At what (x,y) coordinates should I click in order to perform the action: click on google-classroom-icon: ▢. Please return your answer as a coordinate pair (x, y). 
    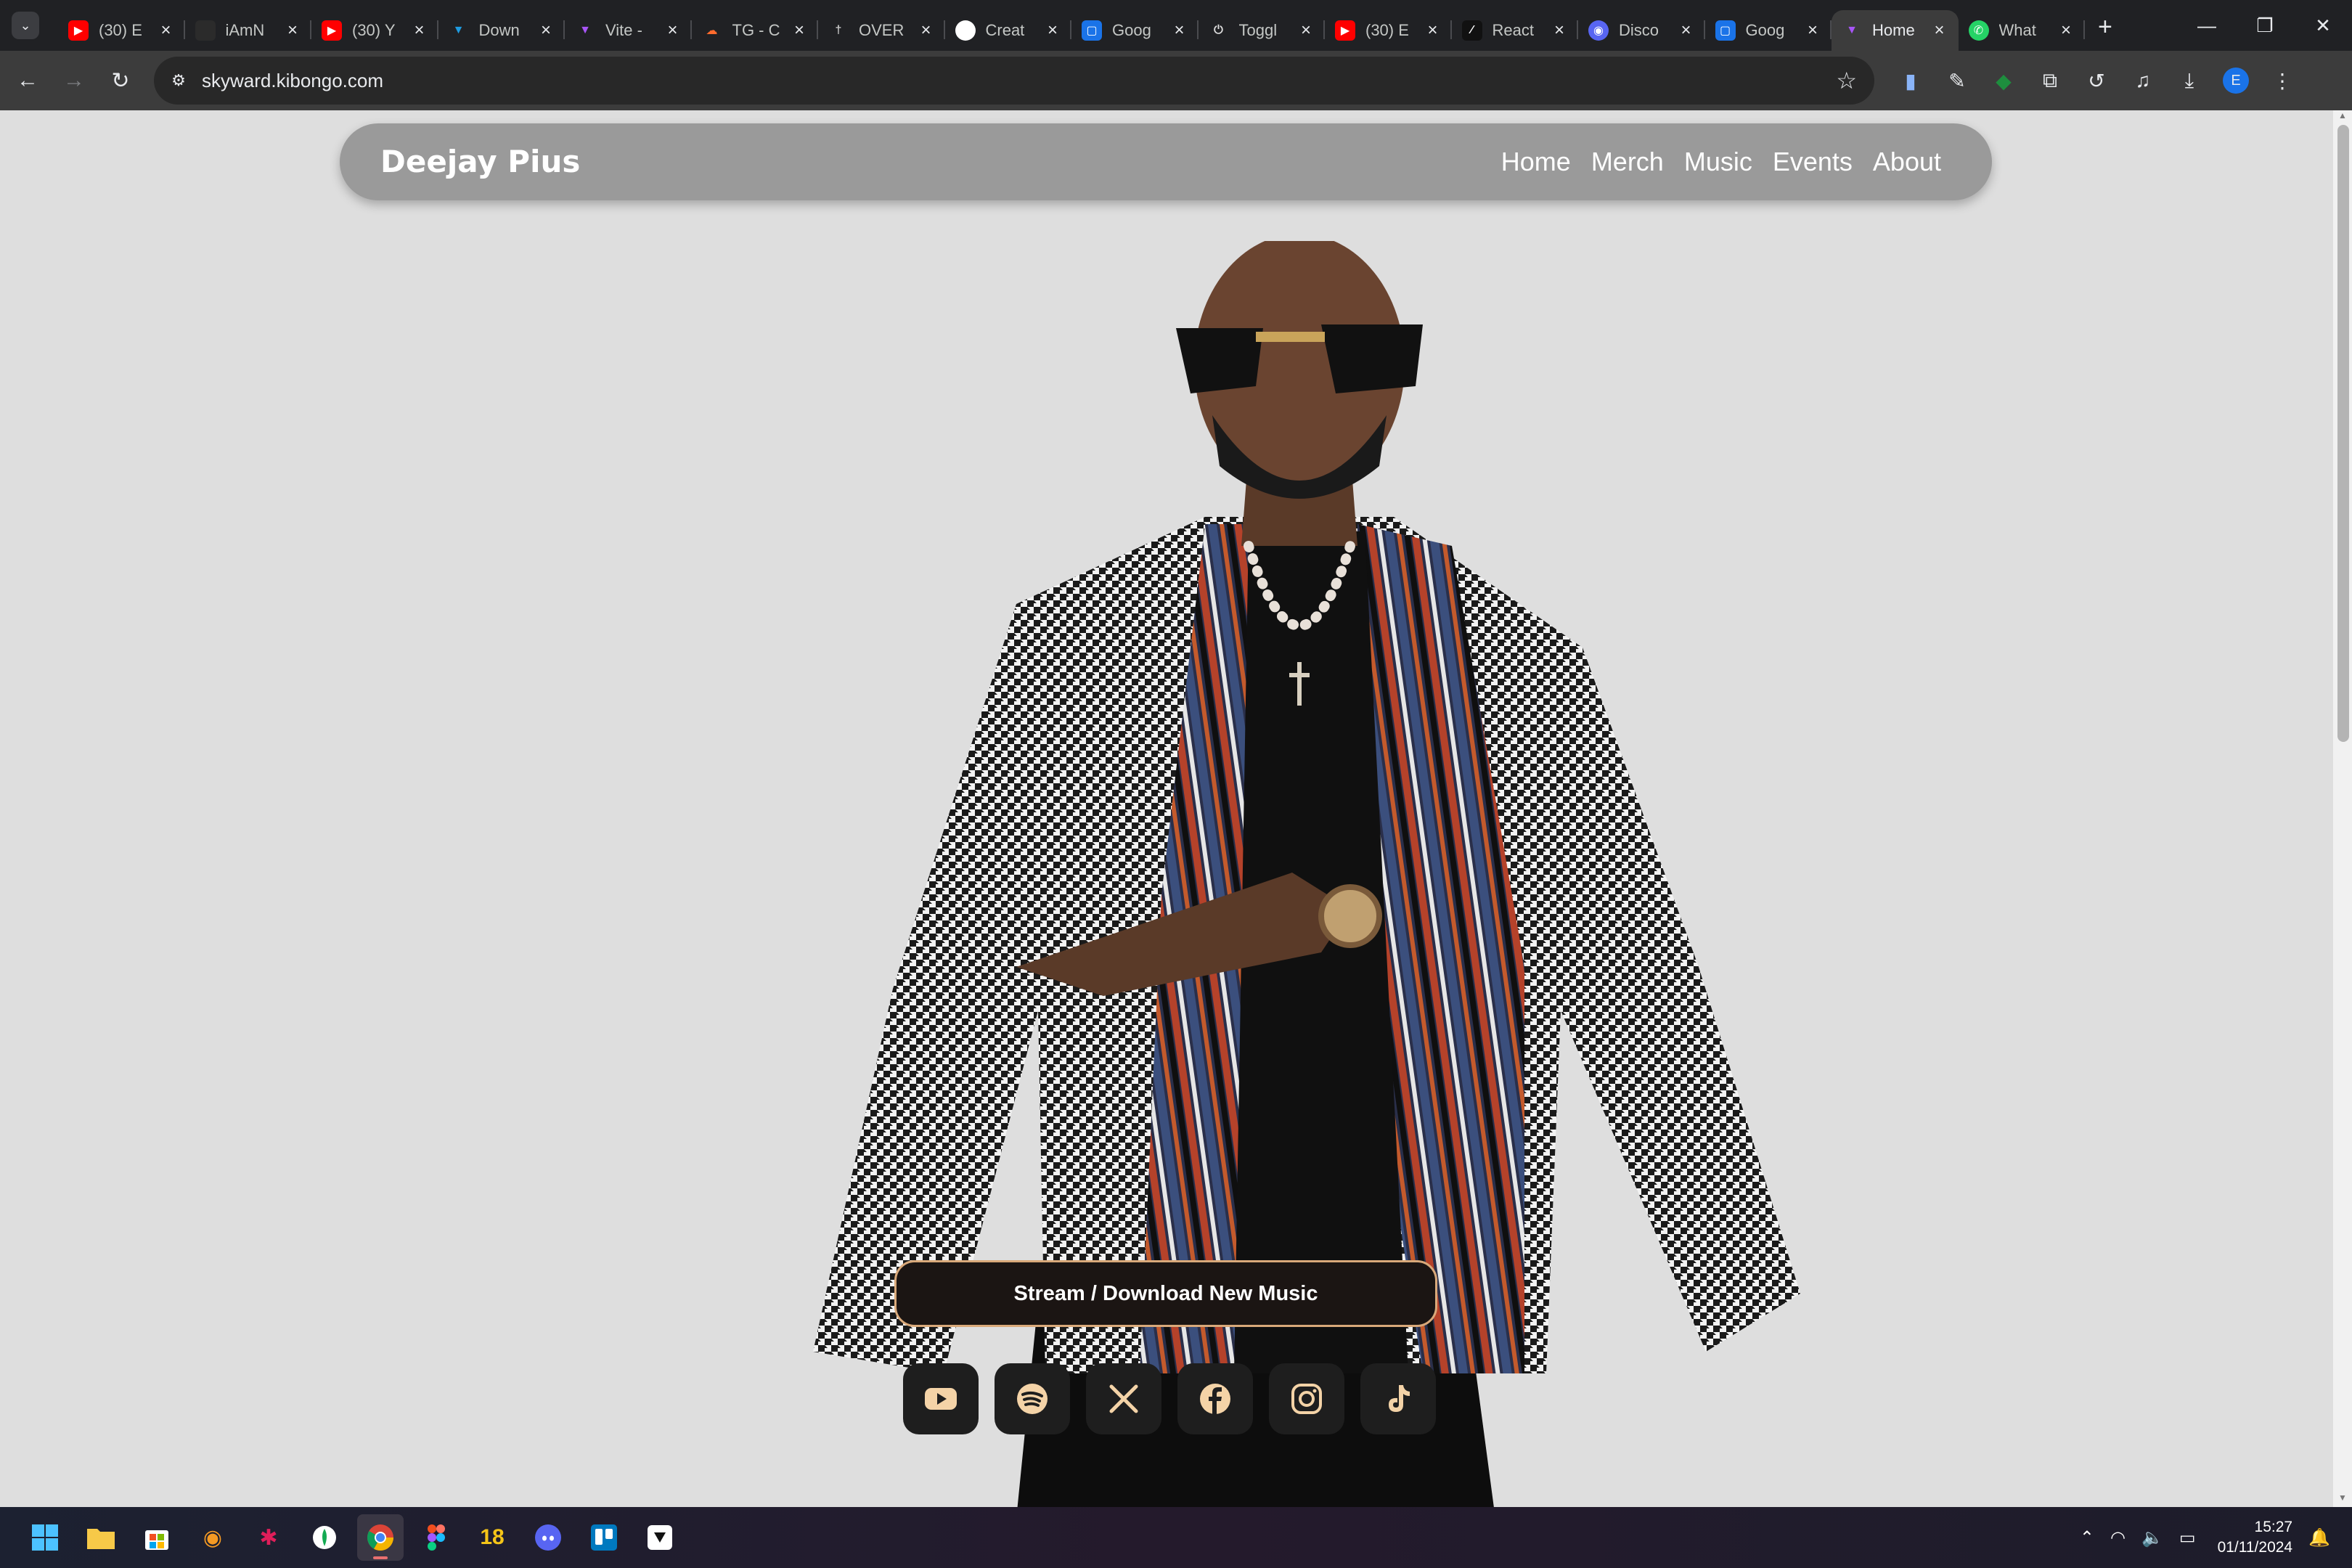
    Looking at the image, I should click on (1092, 31).